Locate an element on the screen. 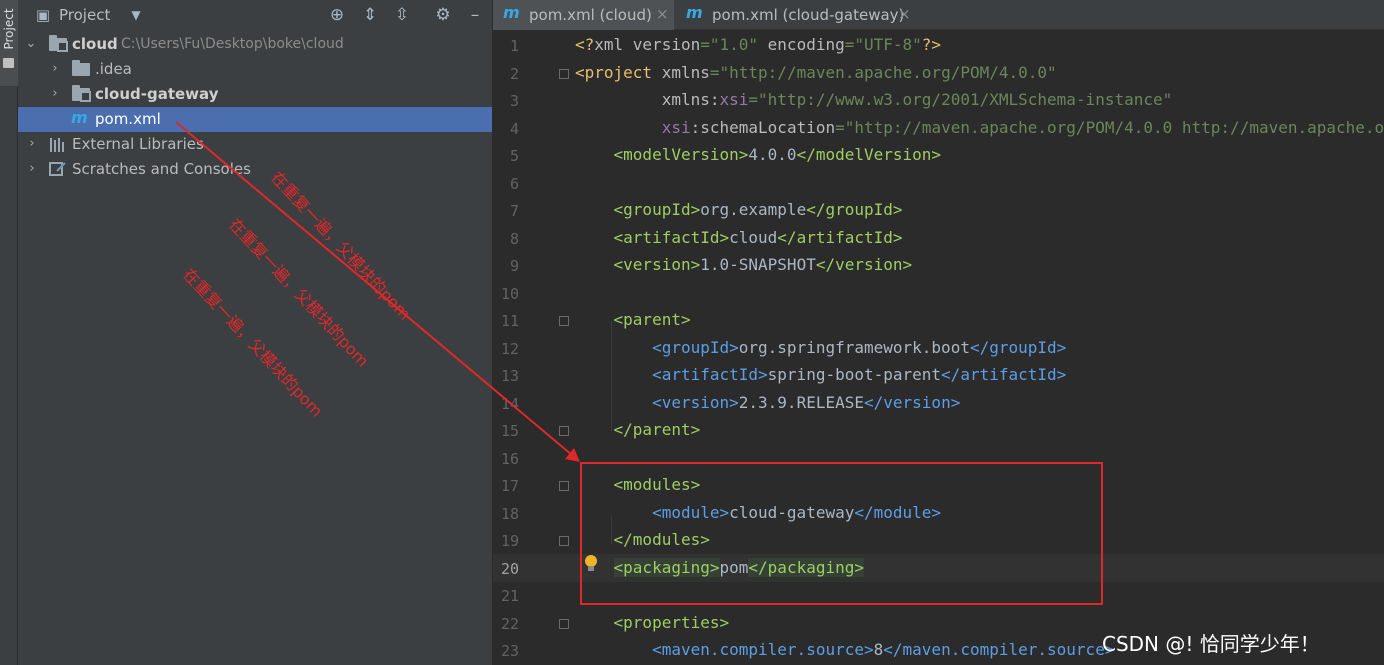 The image size is (1384, 665). tree-item-external-libraries: › External Libraries is located at coordinates (255, 144).